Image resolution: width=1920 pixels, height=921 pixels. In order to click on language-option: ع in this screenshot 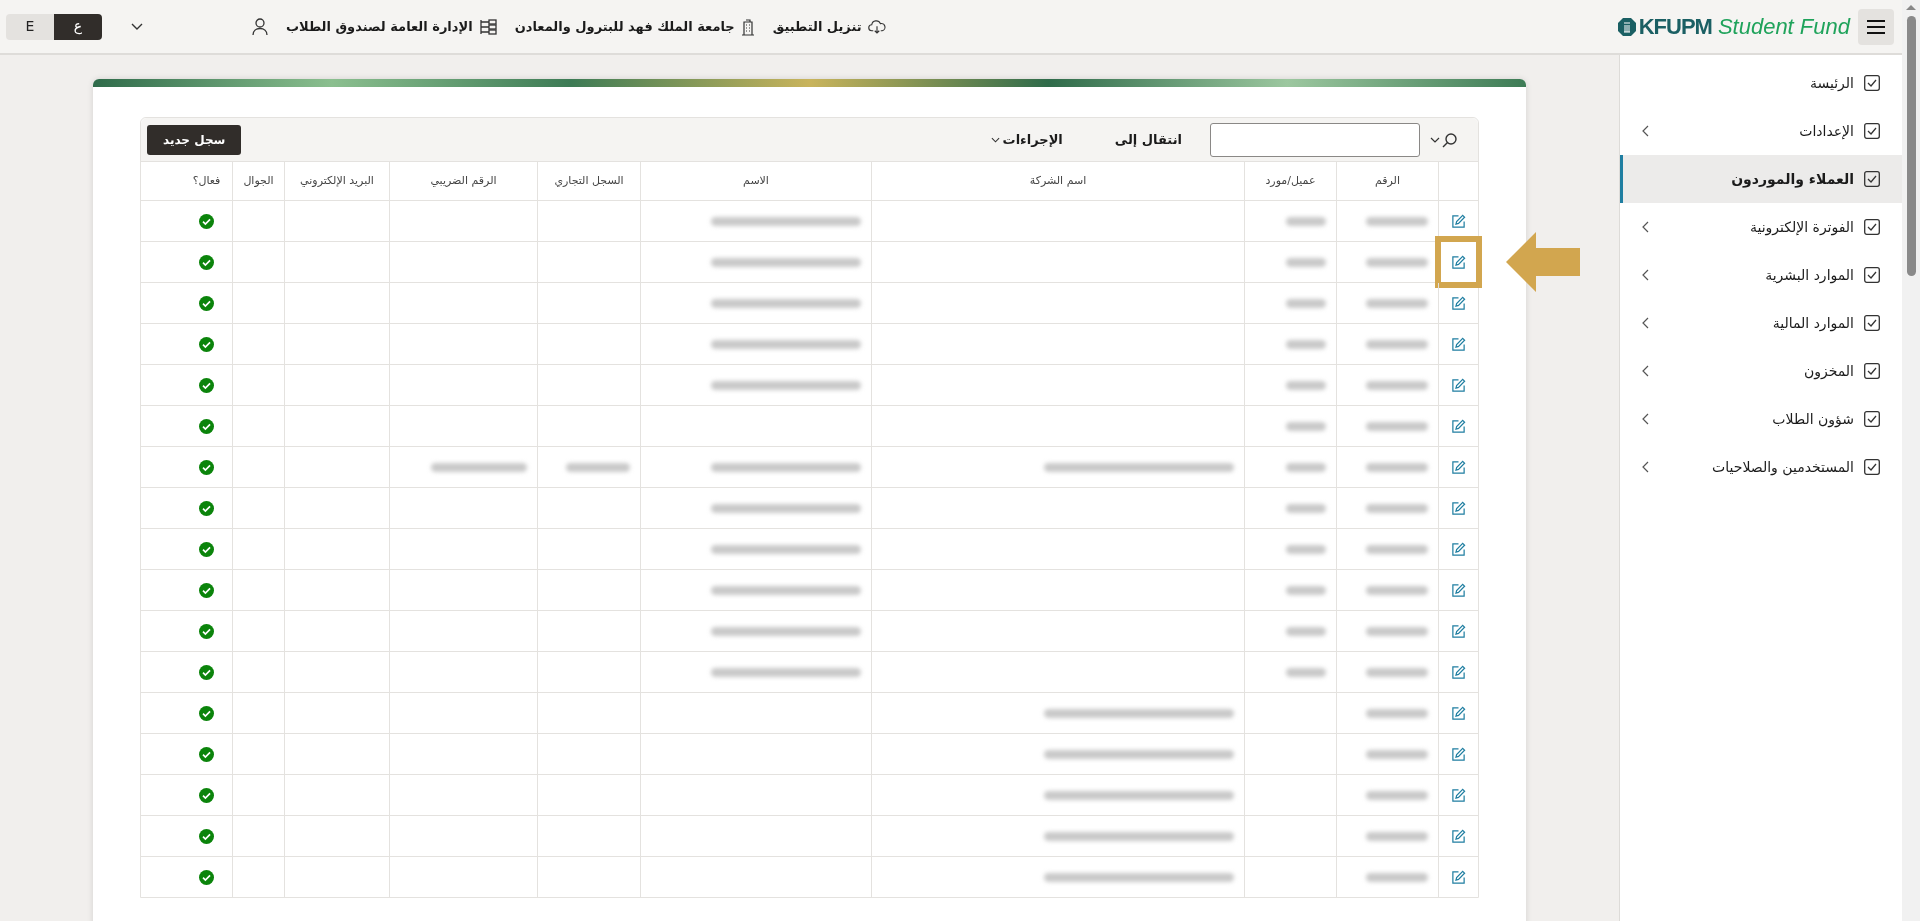, I will do `click(78, 26)`.